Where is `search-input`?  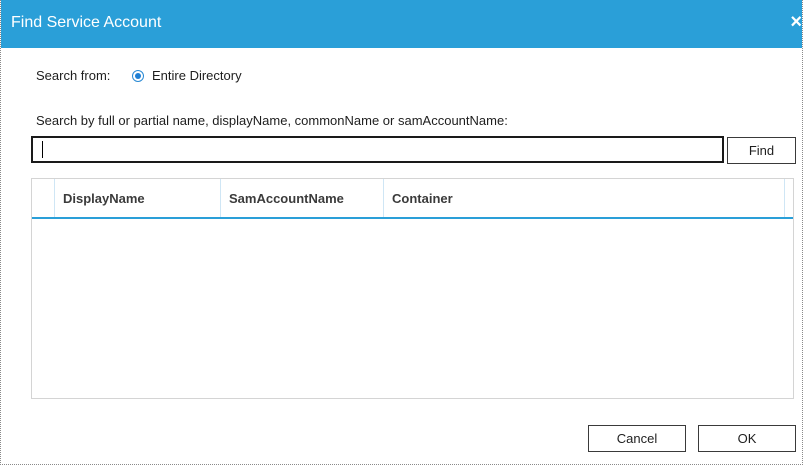
search-input is located at coordinates (377, 149).